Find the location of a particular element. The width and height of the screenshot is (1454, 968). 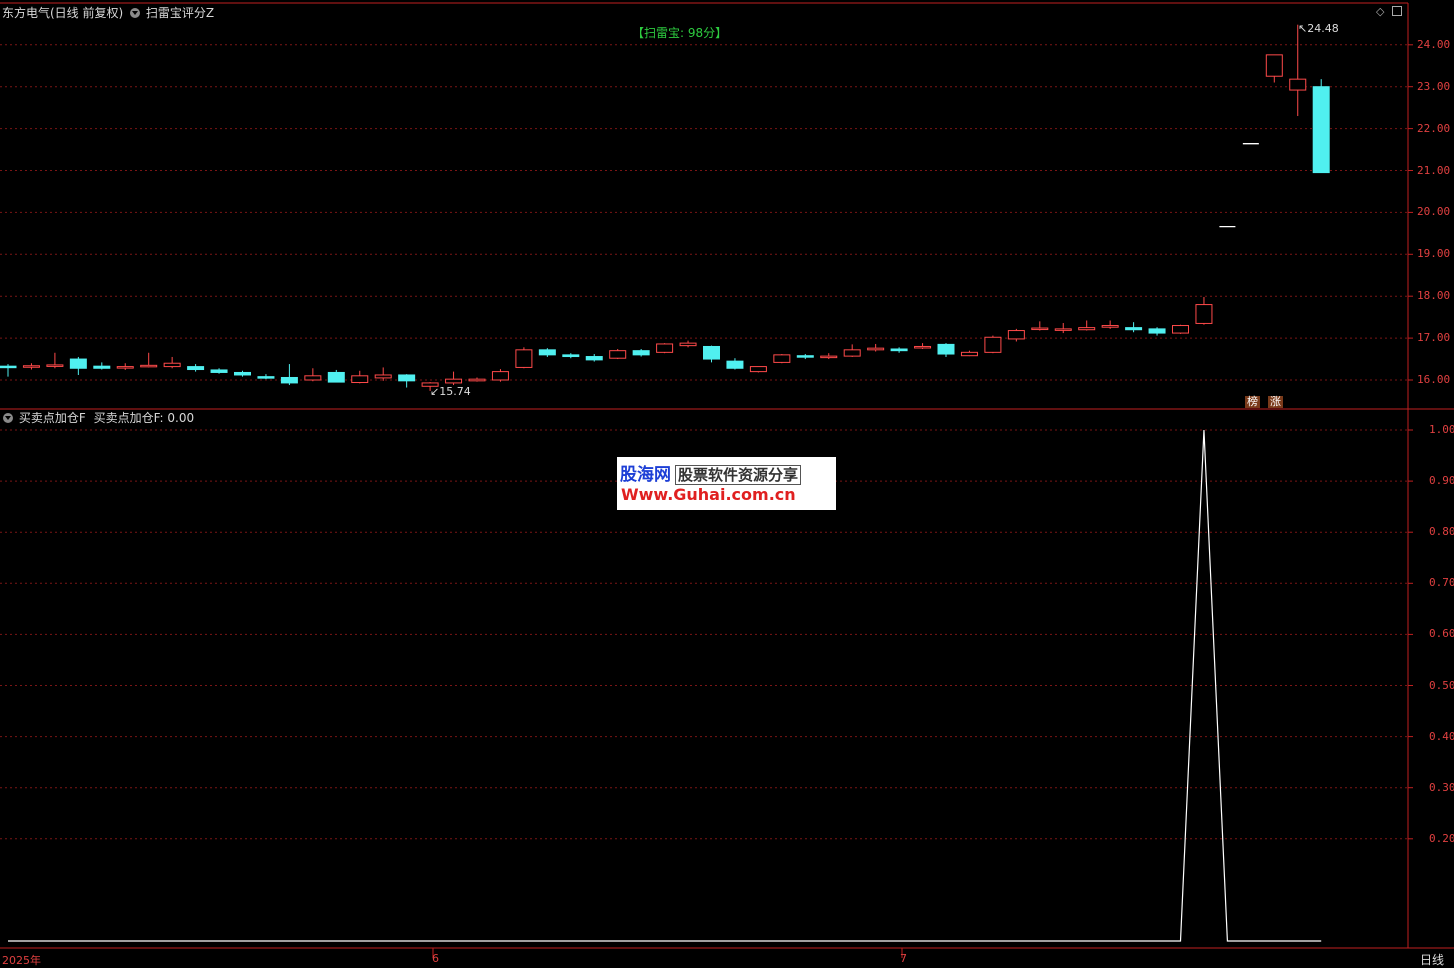

indicator-title: 扫雷宝评分Z is located at coordinates (180, 13).